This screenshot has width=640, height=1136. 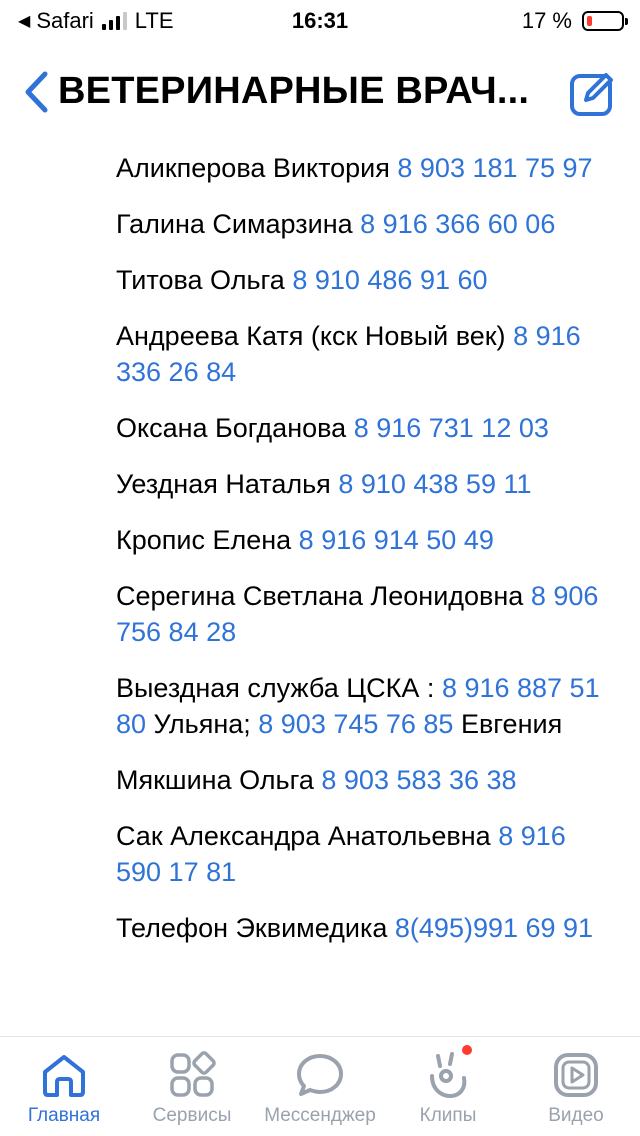 What do you see at coordinates (589, 21) in the screenshot?
I see `battery-level-fill` at bounding box center [589, 21].